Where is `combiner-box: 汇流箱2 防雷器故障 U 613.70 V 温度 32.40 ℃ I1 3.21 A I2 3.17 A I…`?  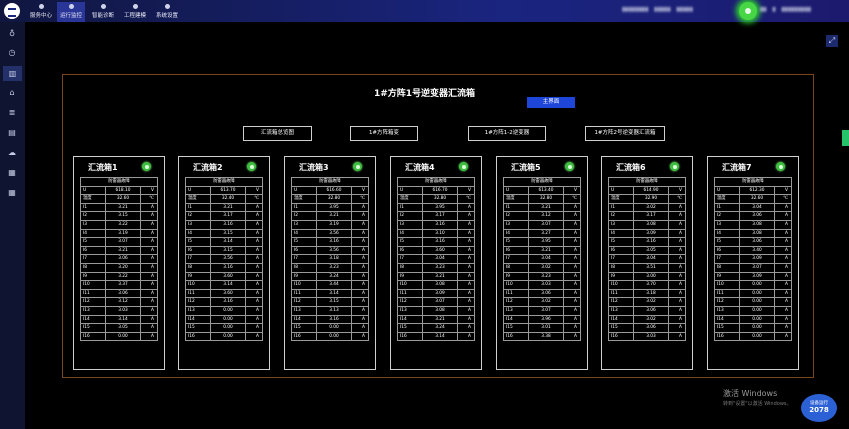 combiner-box: 汇流箱2 防雷器故障 U 613.70 V 温度 32.40 ℃ I1 3.21 A I2 3.17 A I… is located at coordinates (224, 263).